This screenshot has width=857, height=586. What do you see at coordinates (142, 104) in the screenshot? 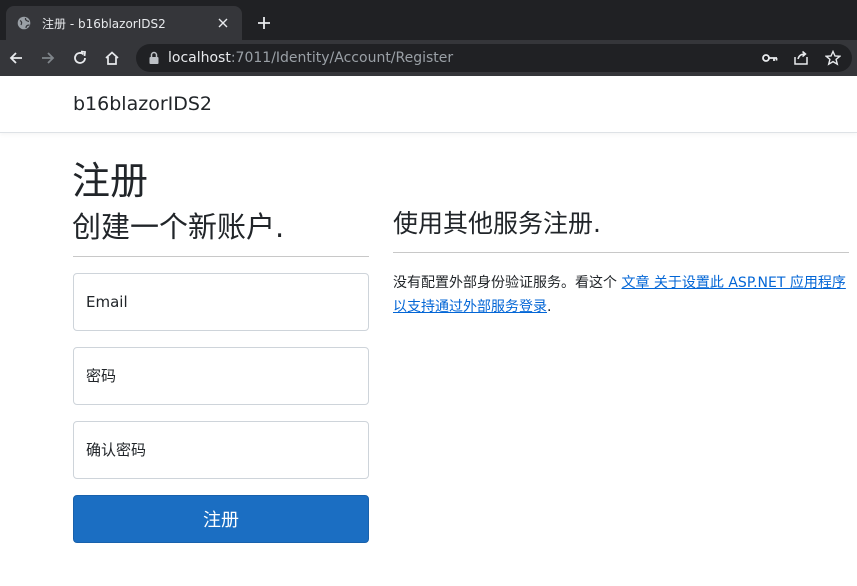
I see `brand-link: b16blazorIDS2` at bounding box center [142, 104].